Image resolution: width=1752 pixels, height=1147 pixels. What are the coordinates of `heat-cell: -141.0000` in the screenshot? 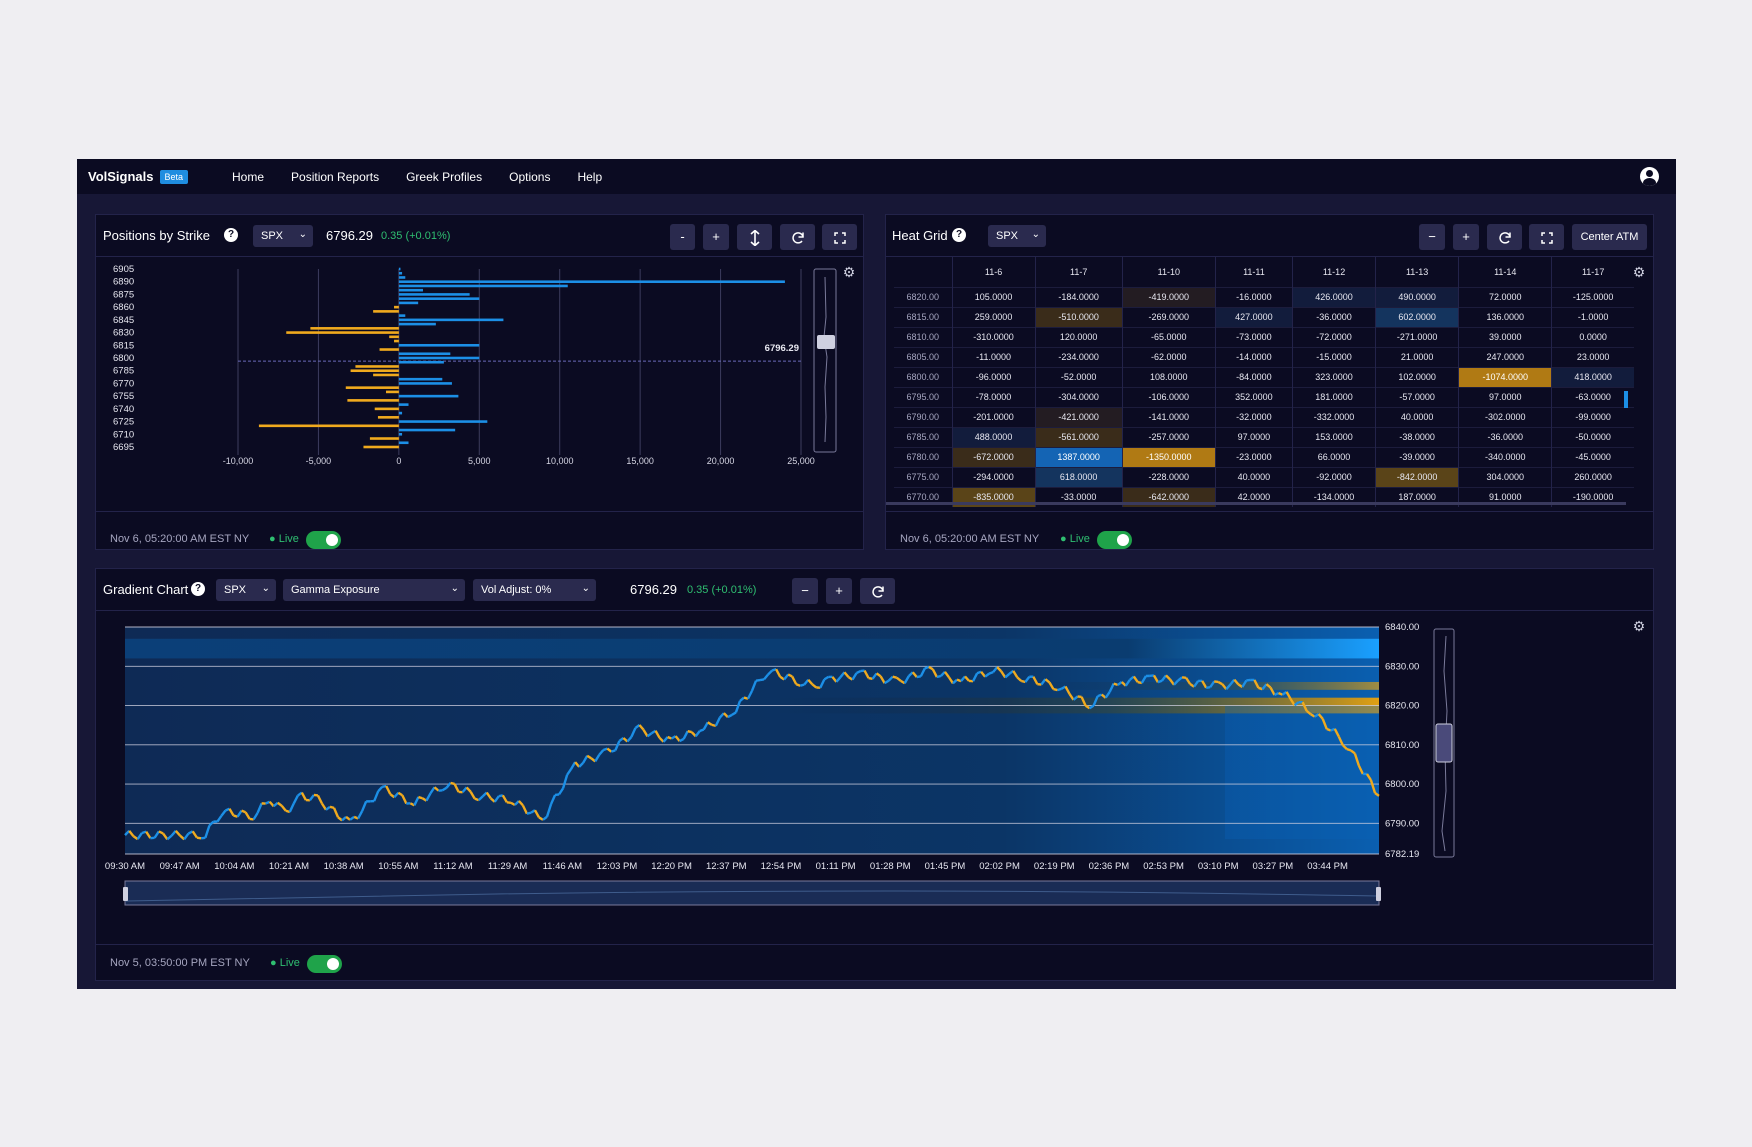 It's located at (1168, 416).